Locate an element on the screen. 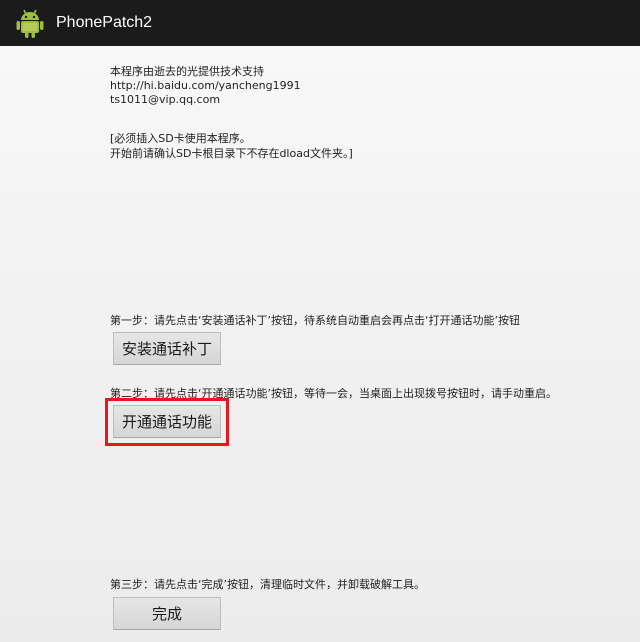 The width and height of the screenshot is (640, 642). android-icon is located at coordinates (30, 23).